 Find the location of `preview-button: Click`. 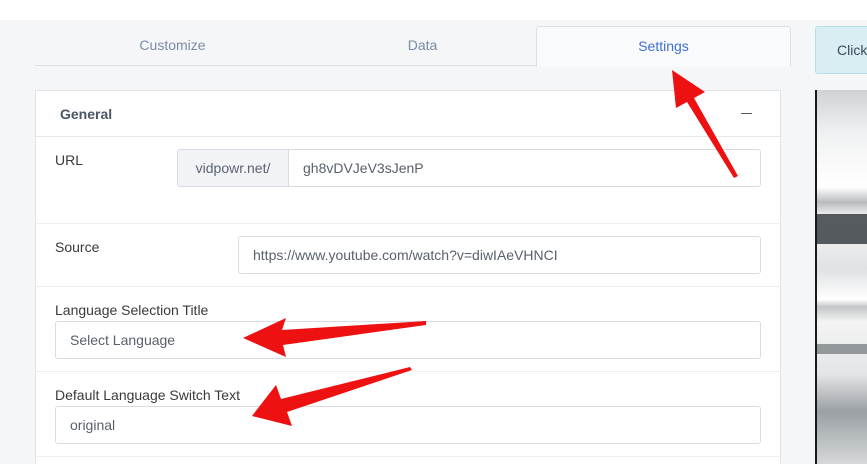

preview-button: Click is located at coordinates (841, 50).